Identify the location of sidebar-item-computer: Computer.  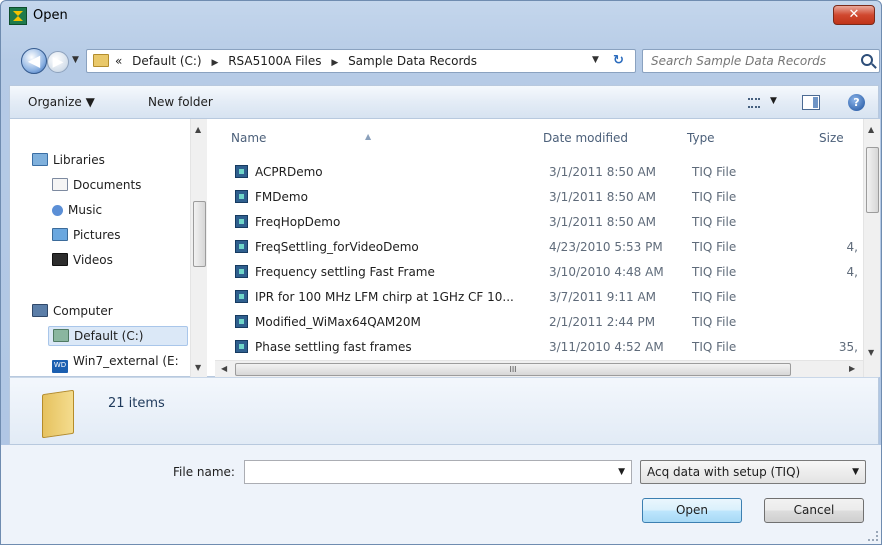
(72, 311).